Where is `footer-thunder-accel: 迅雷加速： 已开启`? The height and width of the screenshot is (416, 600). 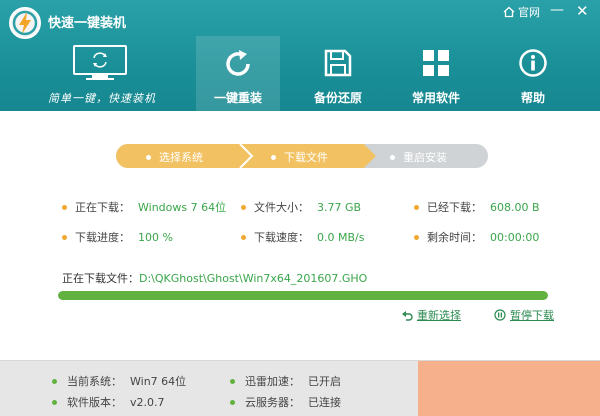 footer-thunder-accel: 迅雷加速： 已开启 is located at coordinates (285, 381).